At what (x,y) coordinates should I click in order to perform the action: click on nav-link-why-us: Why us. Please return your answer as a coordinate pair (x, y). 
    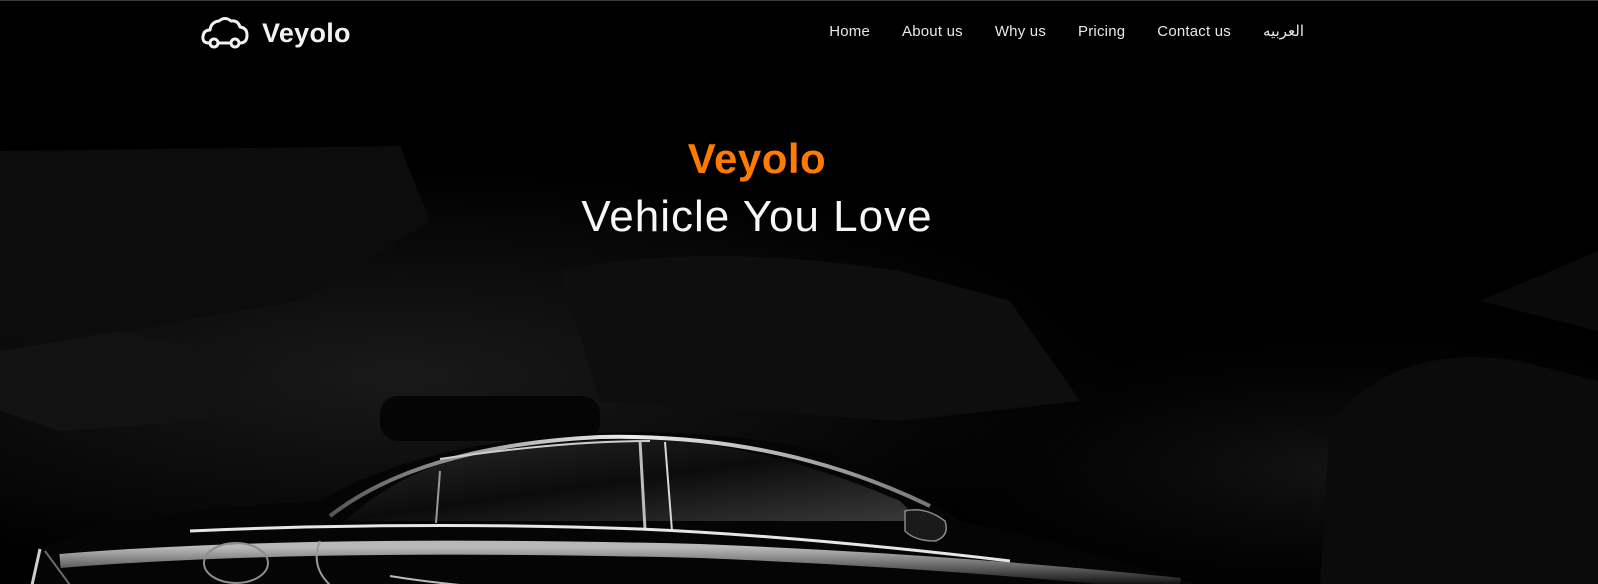
    Looking at the image, I should click on (1020, 31).